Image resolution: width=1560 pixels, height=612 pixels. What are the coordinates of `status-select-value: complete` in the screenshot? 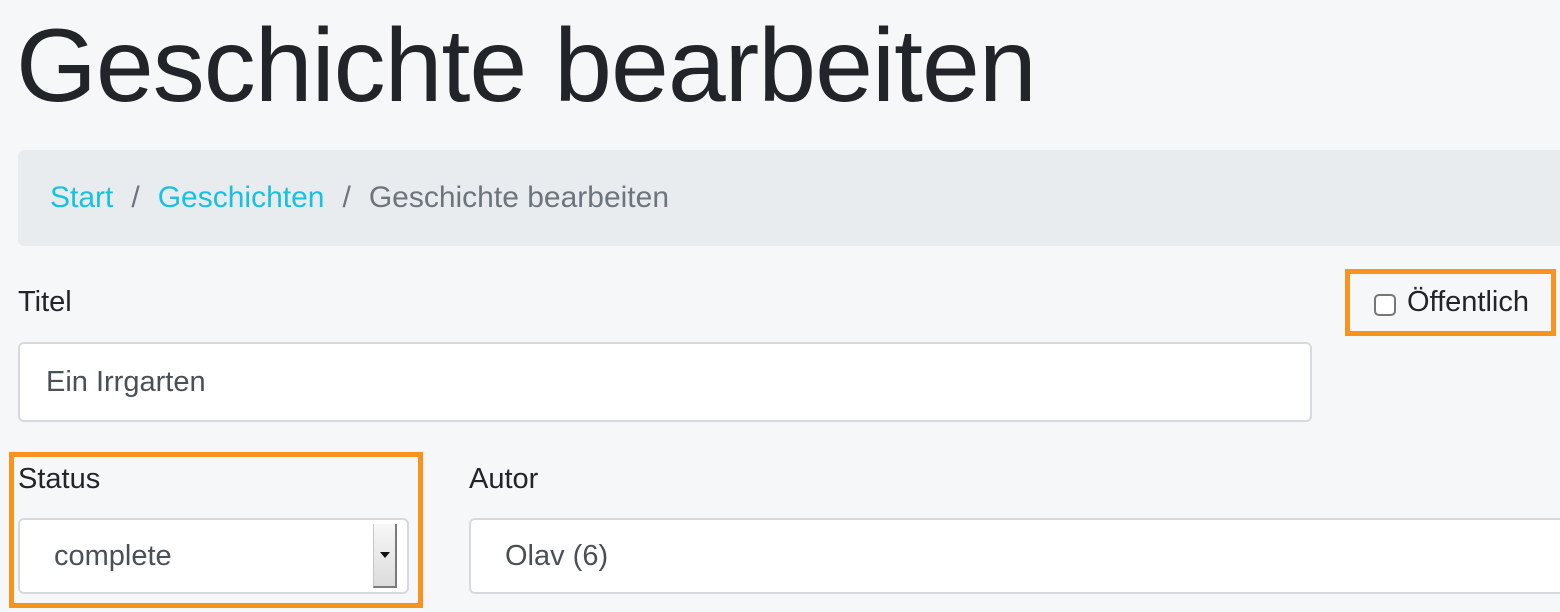 It's located at (113, 555).